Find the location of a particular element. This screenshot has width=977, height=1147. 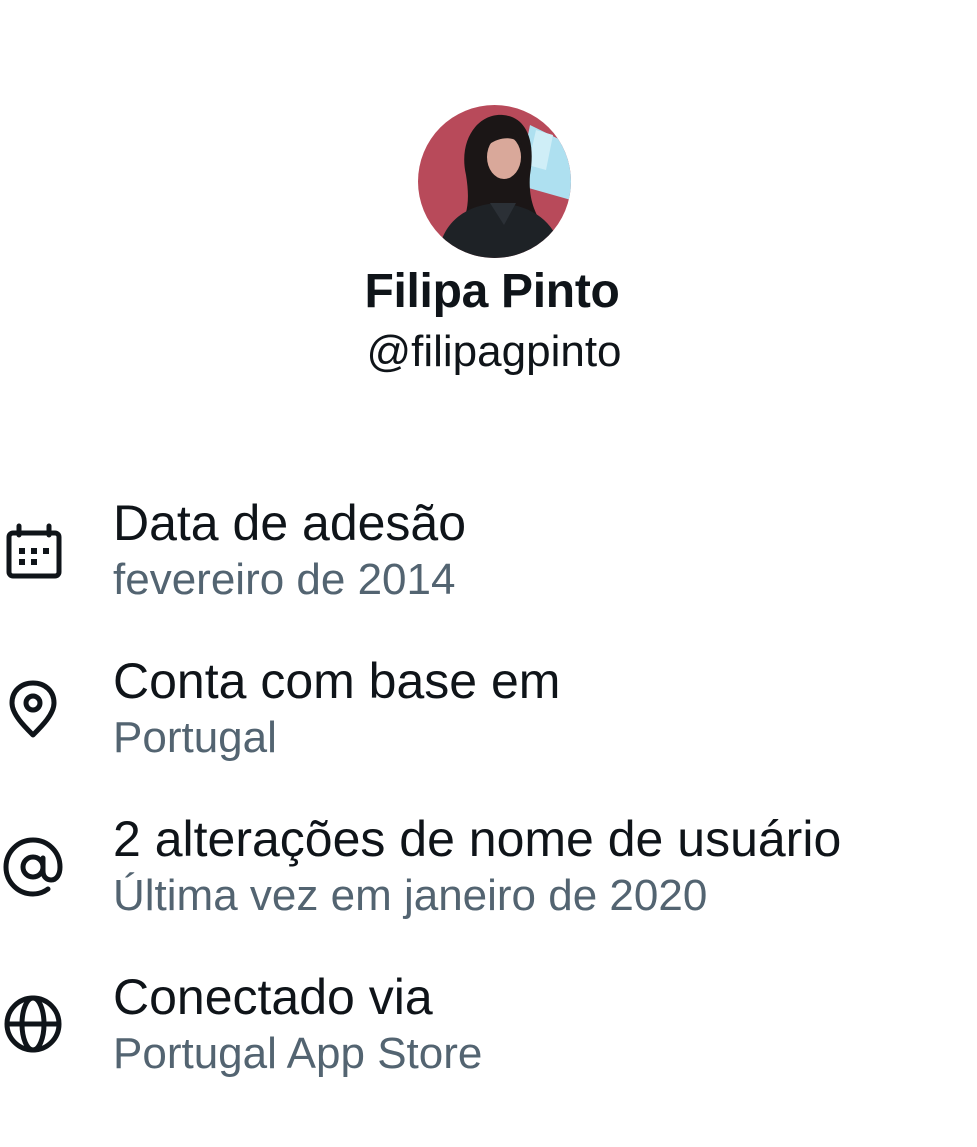

profile-handle: @filipagpinto is located at coordinates (494, 351).